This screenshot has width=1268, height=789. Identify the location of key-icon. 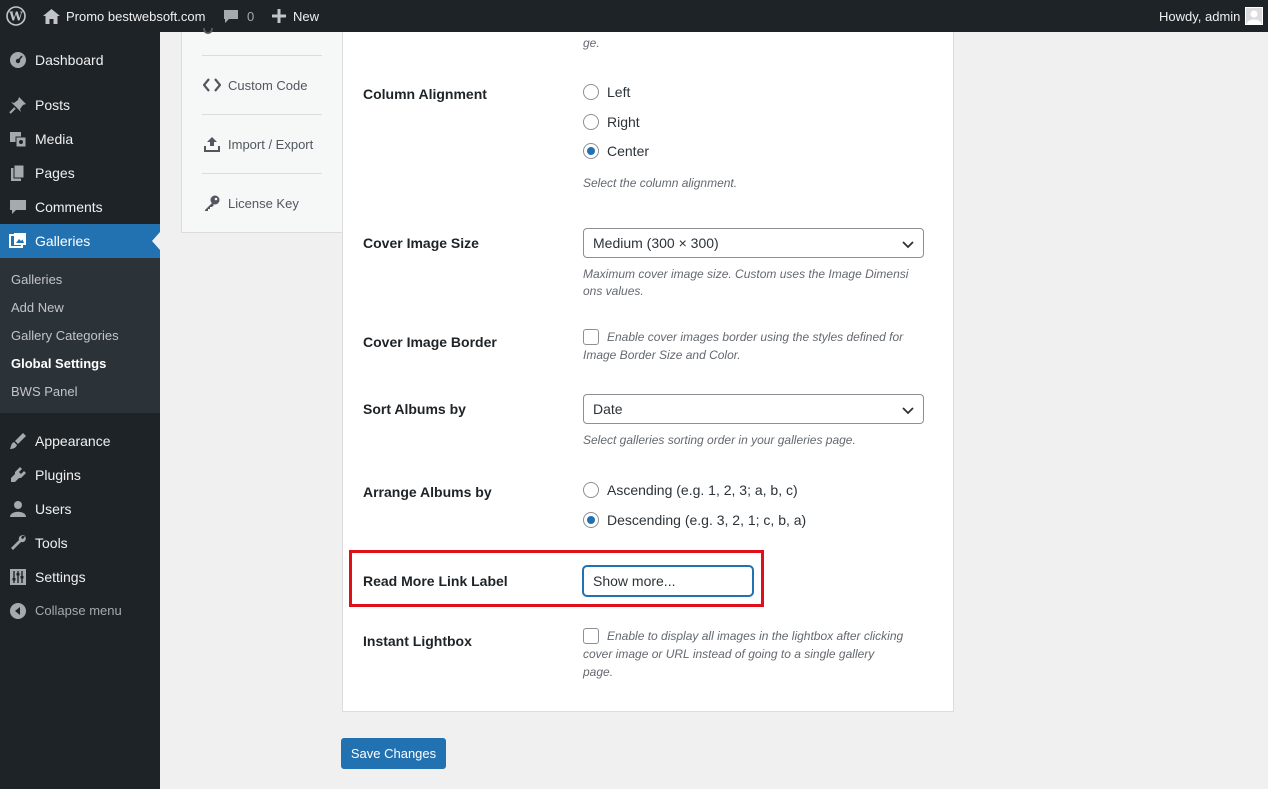
(212, 203).